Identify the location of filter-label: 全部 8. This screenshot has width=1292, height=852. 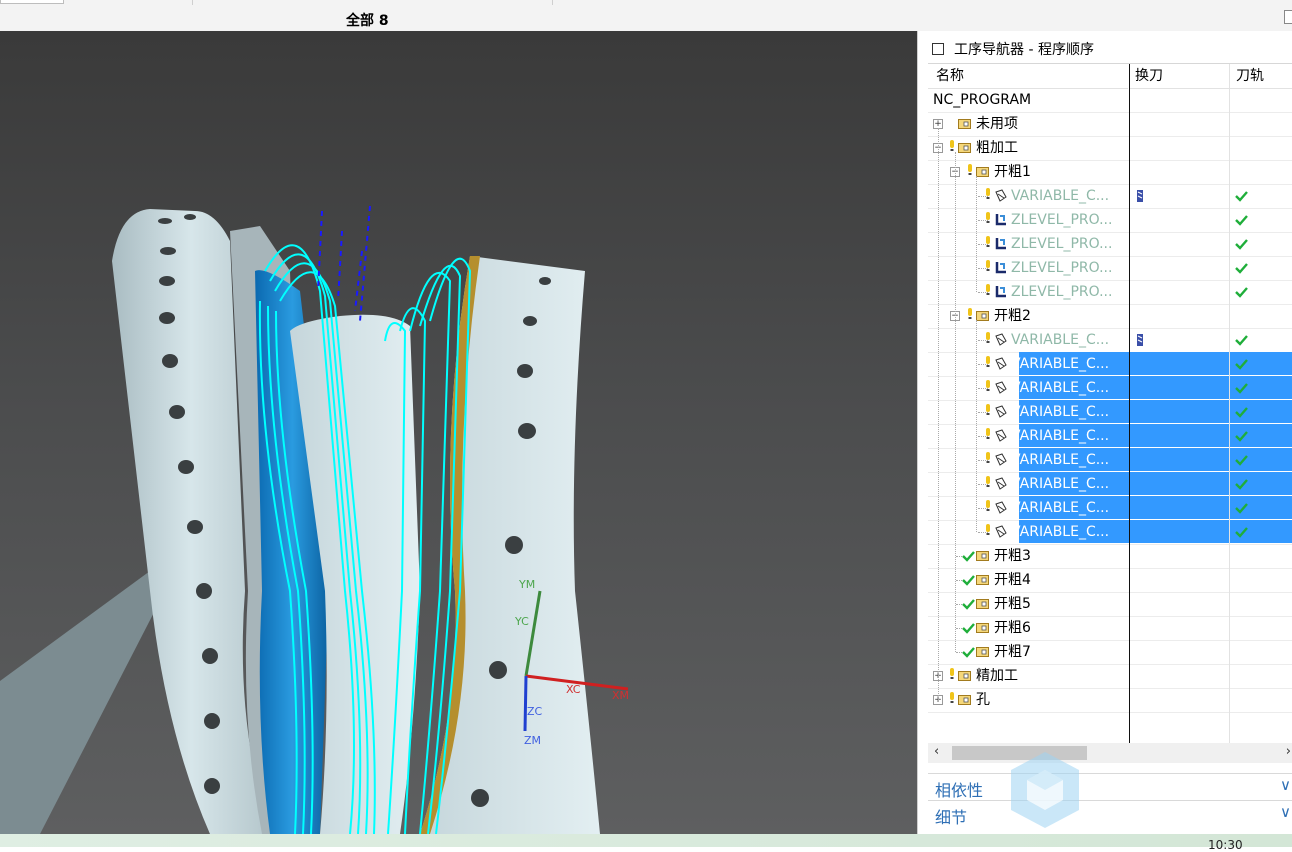
(367, 21).